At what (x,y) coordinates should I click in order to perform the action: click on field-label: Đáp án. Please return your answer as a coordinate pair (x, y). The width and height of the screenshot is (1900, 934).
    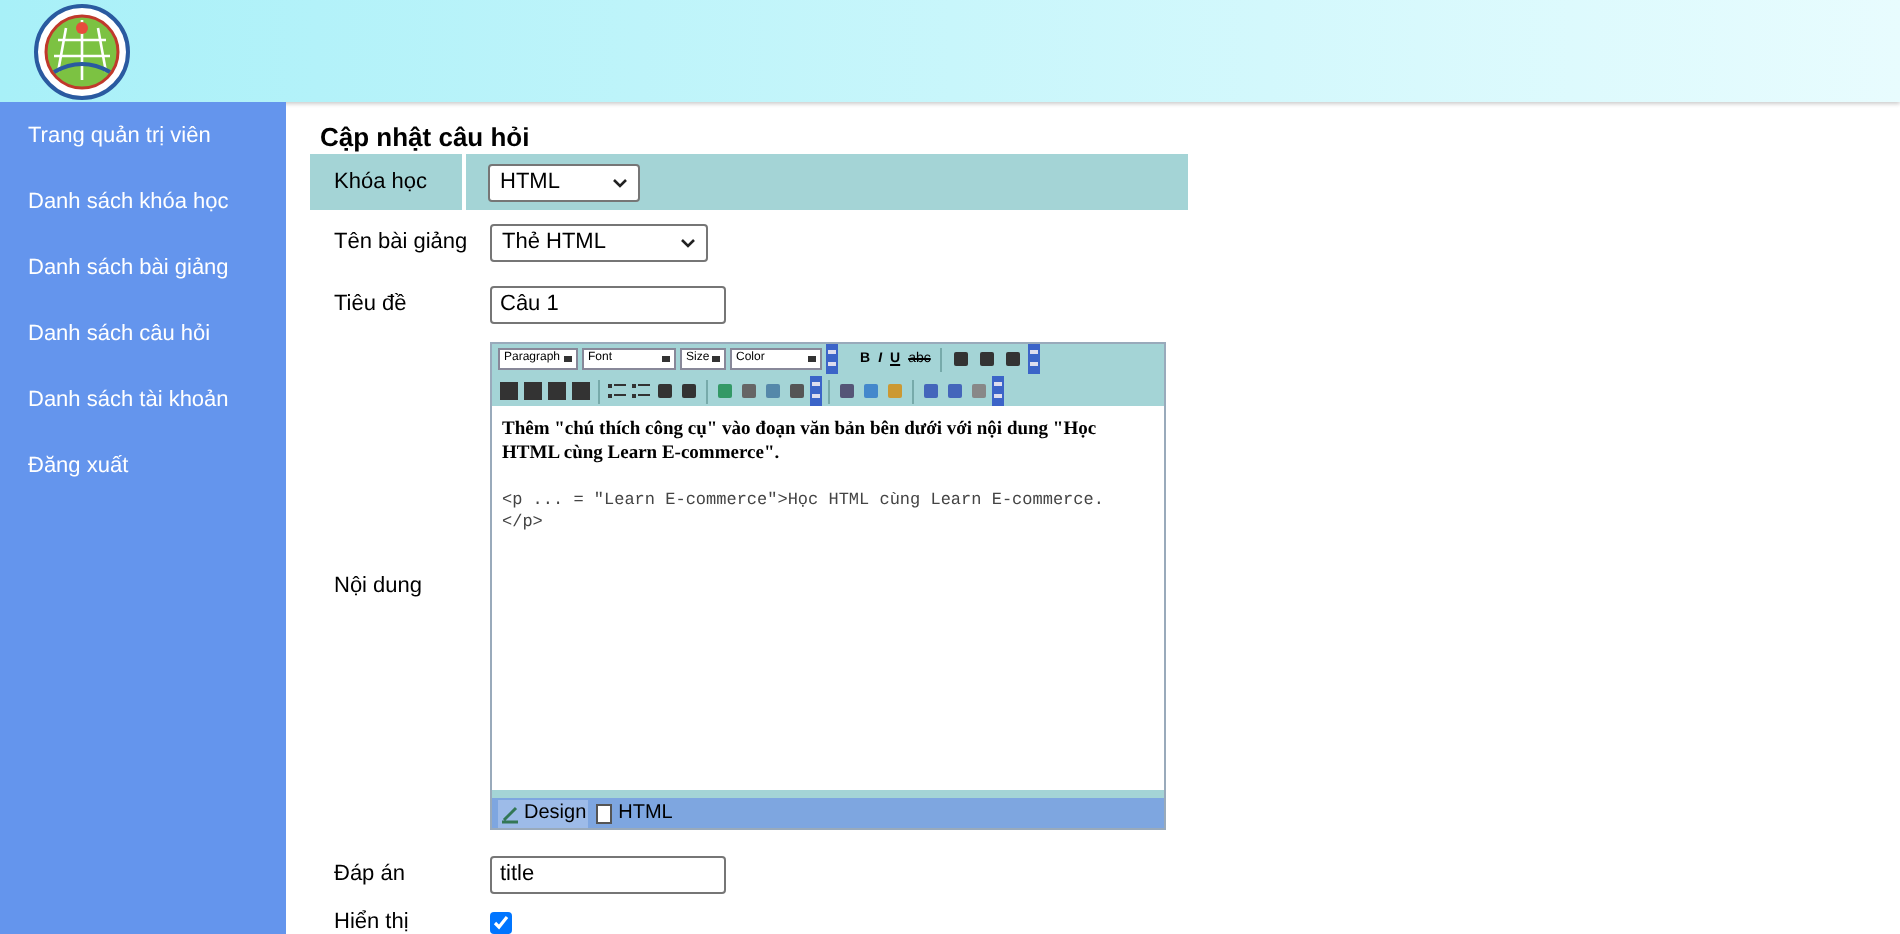
    Looking at the image, I should click on (369, 874).